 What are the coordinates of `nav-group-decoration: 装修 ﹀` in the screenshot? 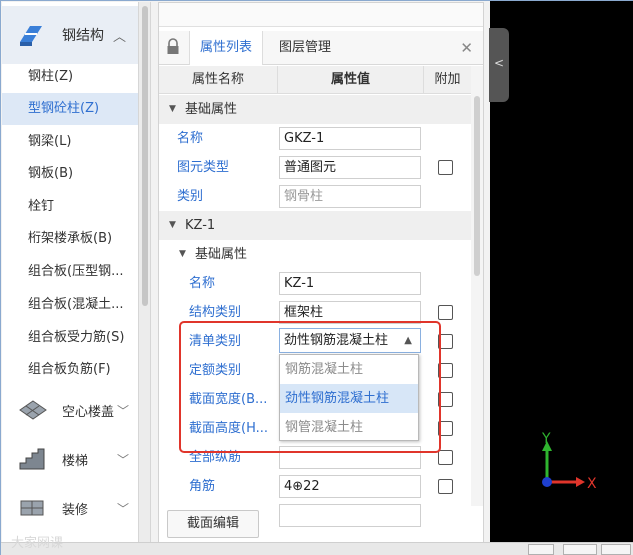 It's located at (70, 508).